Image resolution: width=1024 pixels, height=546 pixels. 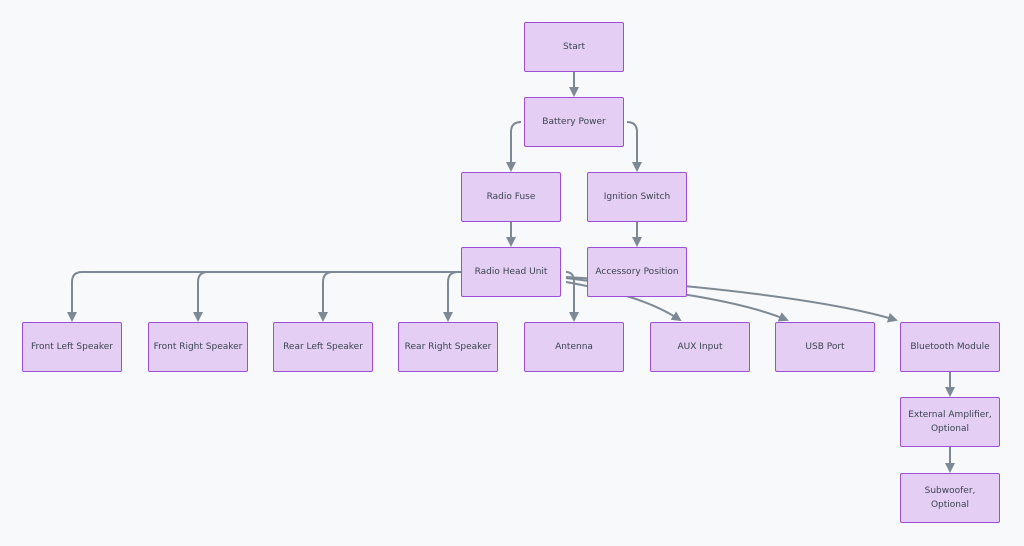 What do you see at coordinates (198, 347) in the screenshot?
I see `node-fr: Front Right Speaker` at bounding box center [198, 347].